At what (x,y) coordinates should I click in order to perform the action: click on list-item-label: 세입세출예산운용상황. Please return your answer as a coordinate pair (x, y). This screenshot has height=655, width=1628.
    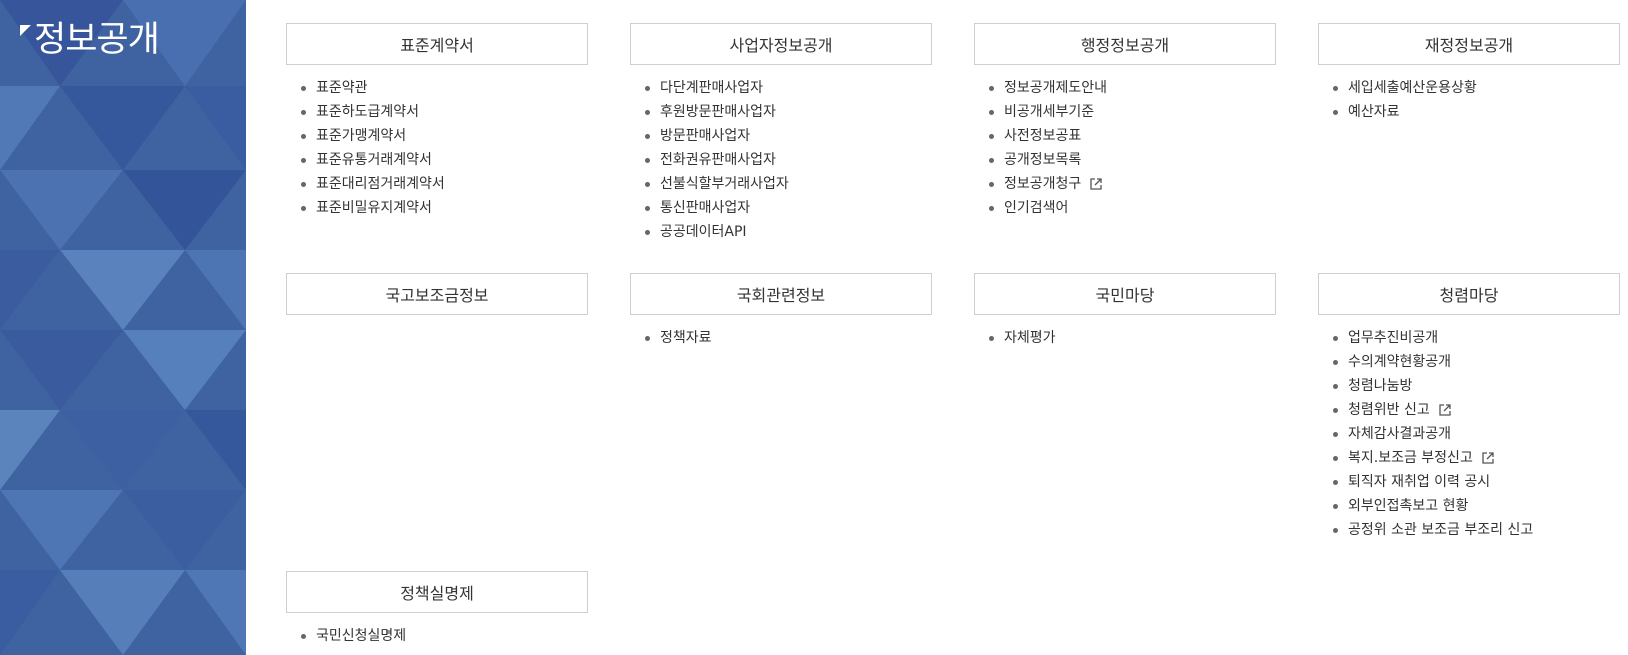
    Looking at the image, I should click on (1412, 88).